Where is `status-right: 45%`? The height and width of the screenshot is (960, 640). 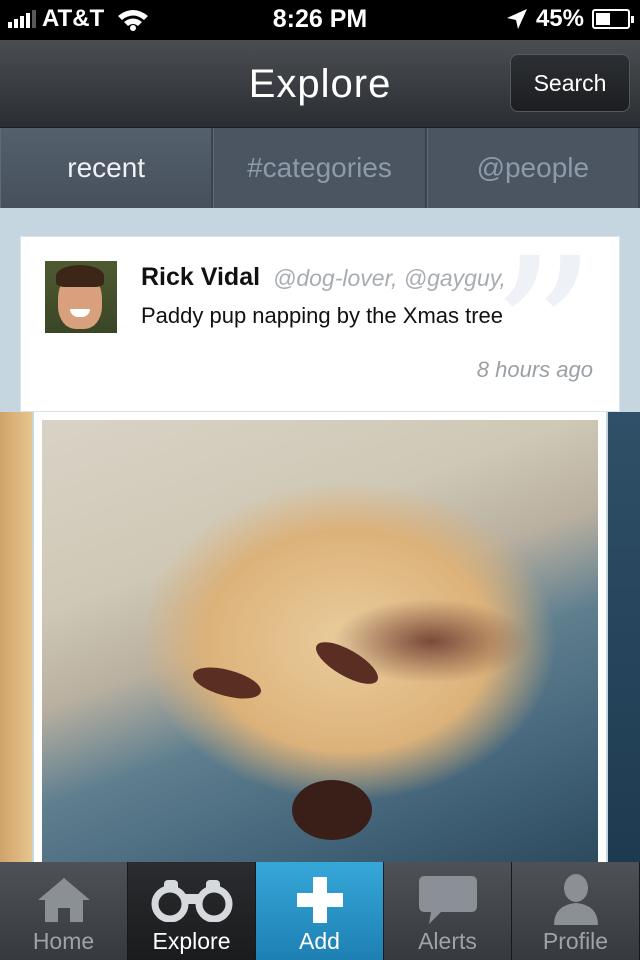 status-right: 45% is located at coordinates (570, 19).